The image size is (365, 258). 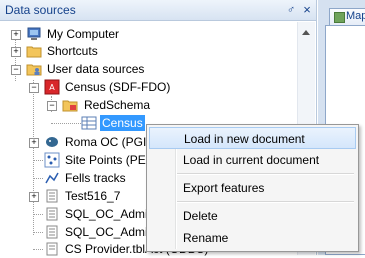 What do you see at coordinates (158, 10) in the screenshot?
I see `panel-titlebar: Data sources ♂ ×` at bounding box center [158, 10].